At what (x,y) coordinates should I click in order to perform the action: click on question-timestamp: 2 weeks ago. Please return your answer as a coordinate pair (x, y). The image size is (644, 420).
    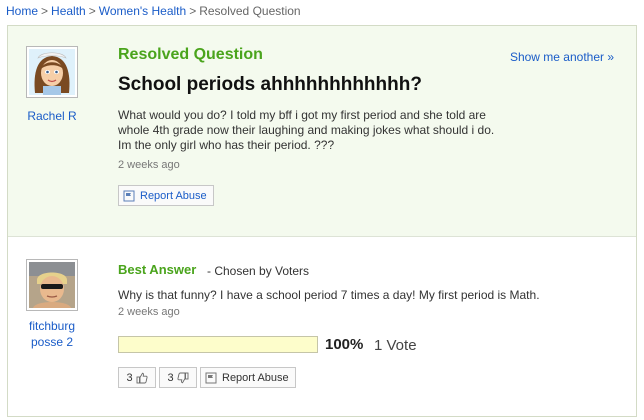
    Looking at the image, I should click on (149, 165).